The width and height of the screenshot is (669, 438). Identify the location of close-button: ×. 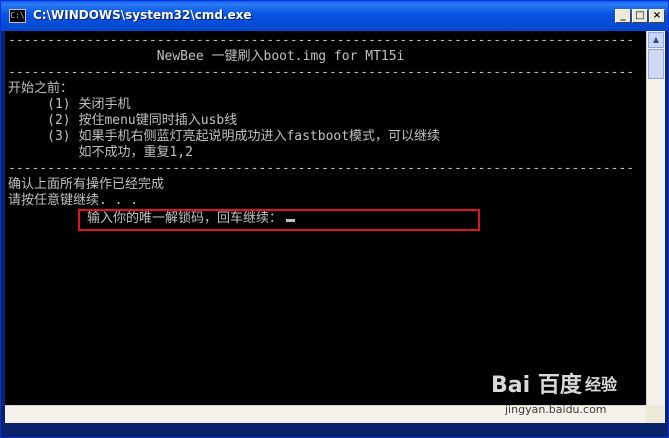
(657, 16).